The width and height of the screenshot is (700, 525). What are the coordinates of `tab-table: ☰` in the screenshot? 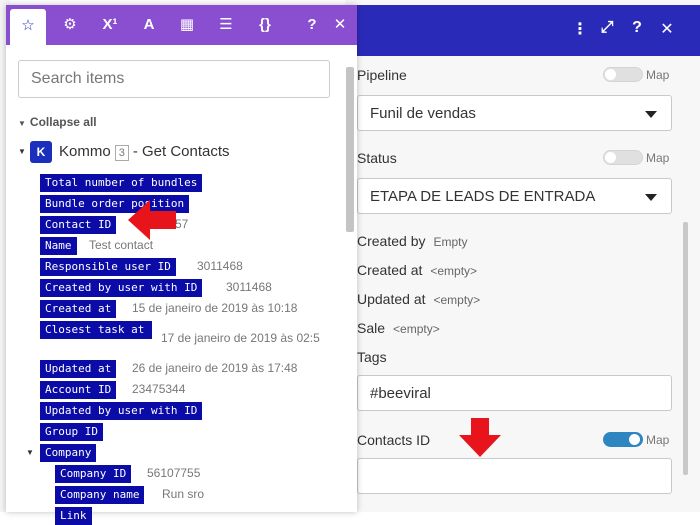 It's located at (226, 25).